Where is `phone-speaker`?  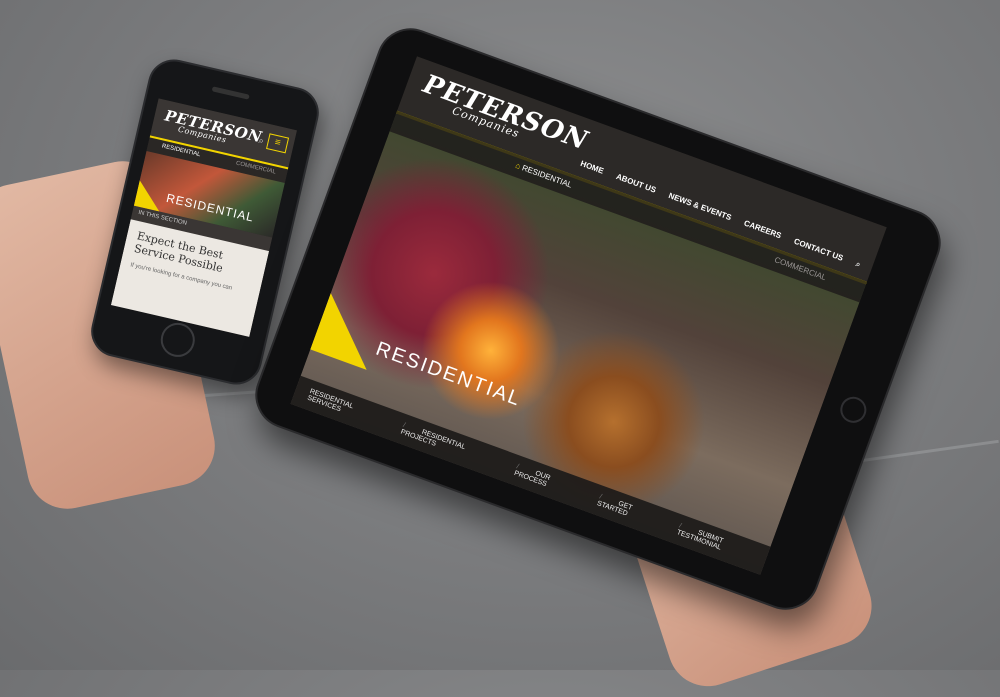
phone-speaker is located at coordinates (230, 93).